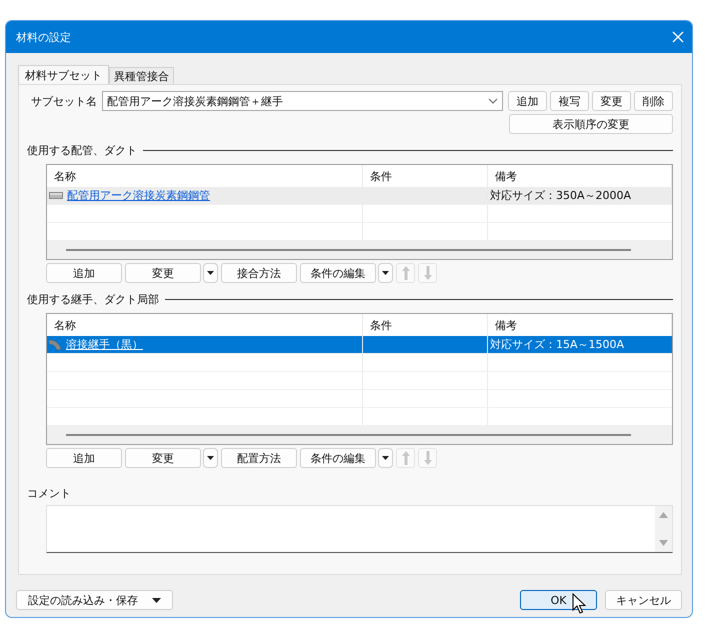 The width and height of the screenshot is (714, 639). What do you see at coordinates (64, 101) in the screenshot?
I see `subset-label: サブセット名` at bounding box center [64, 101].